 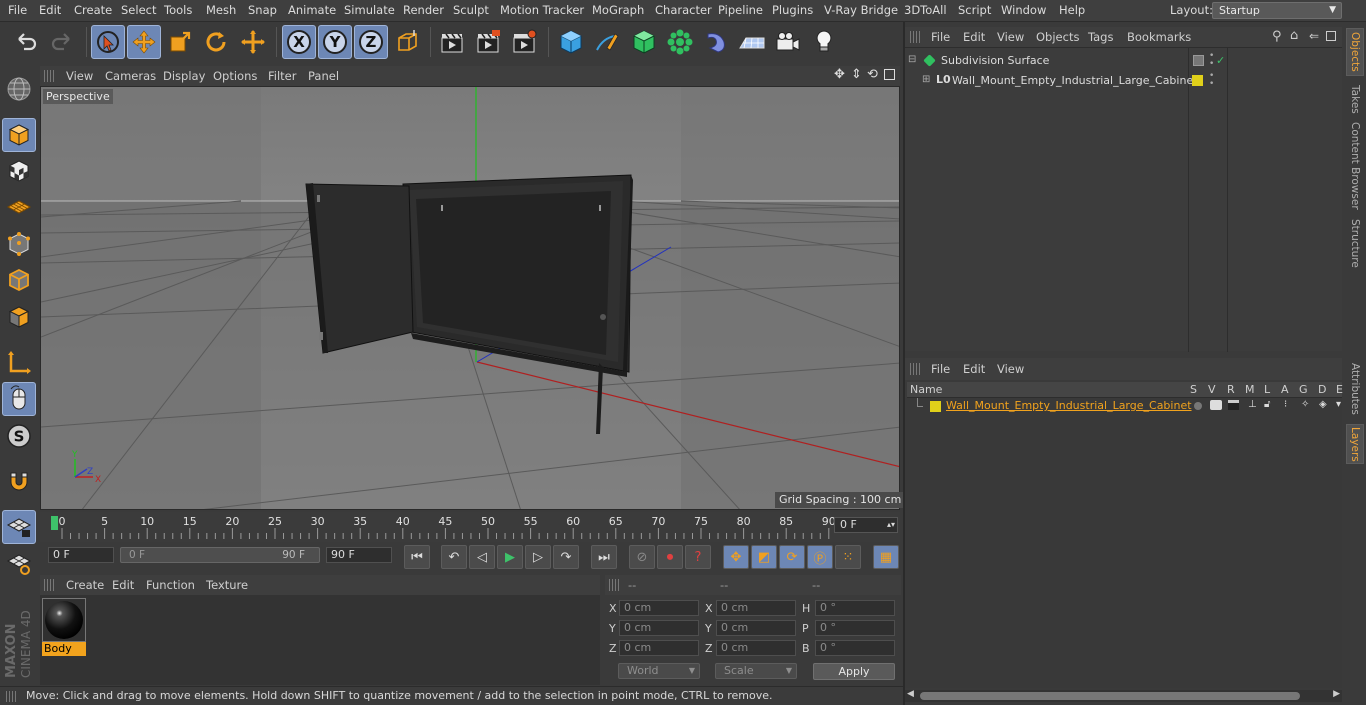 I want to click on material-name-label: Body, so click(x=64, y=649).